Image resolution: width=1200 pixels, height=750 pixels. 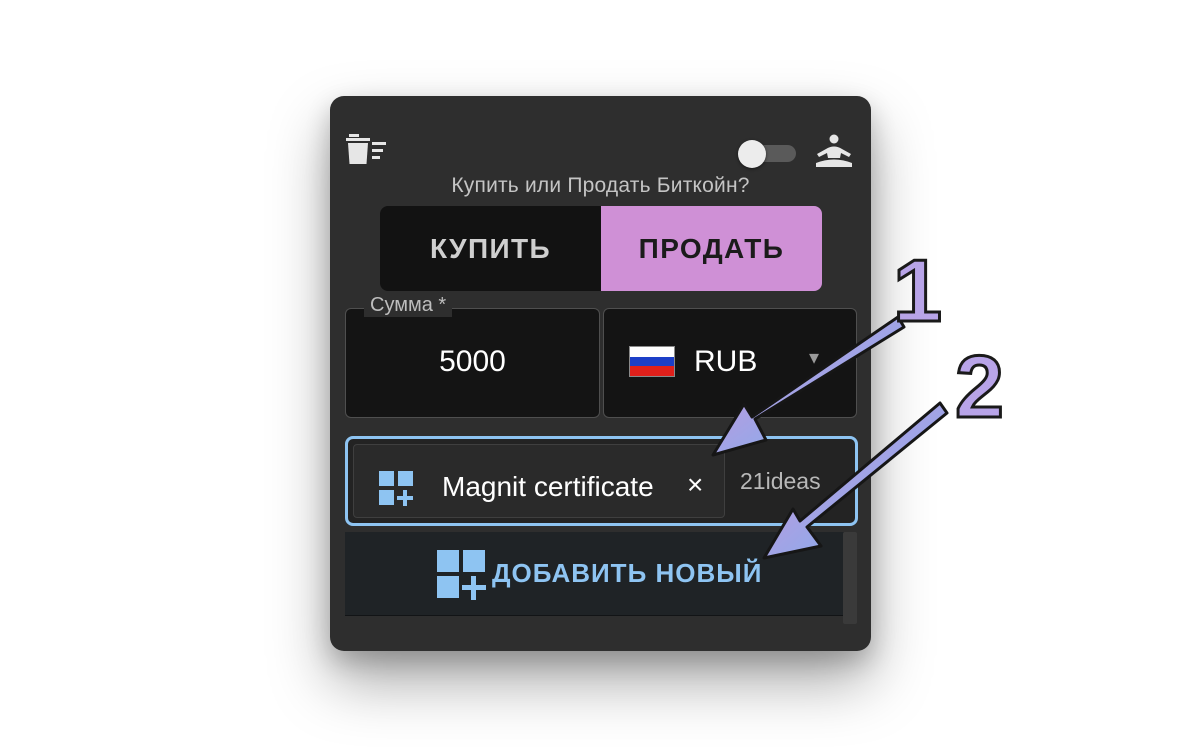 I want to click on amount-label: Сумма *, so click(x=408, y=305).